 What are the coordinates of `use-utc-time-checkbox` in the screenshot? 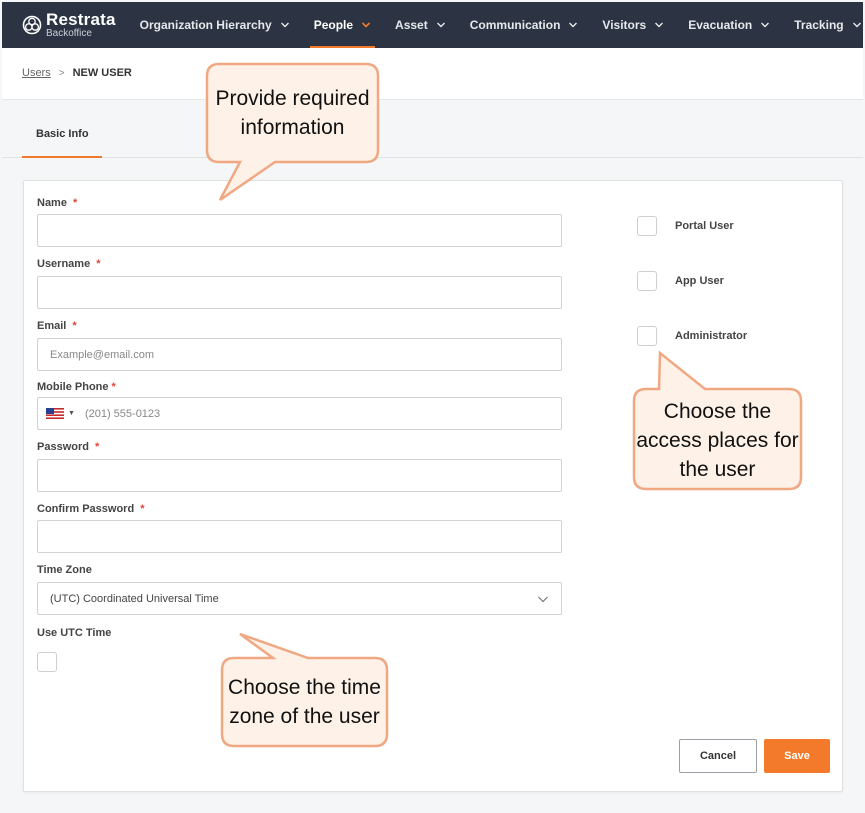 It's located at (47, 662).